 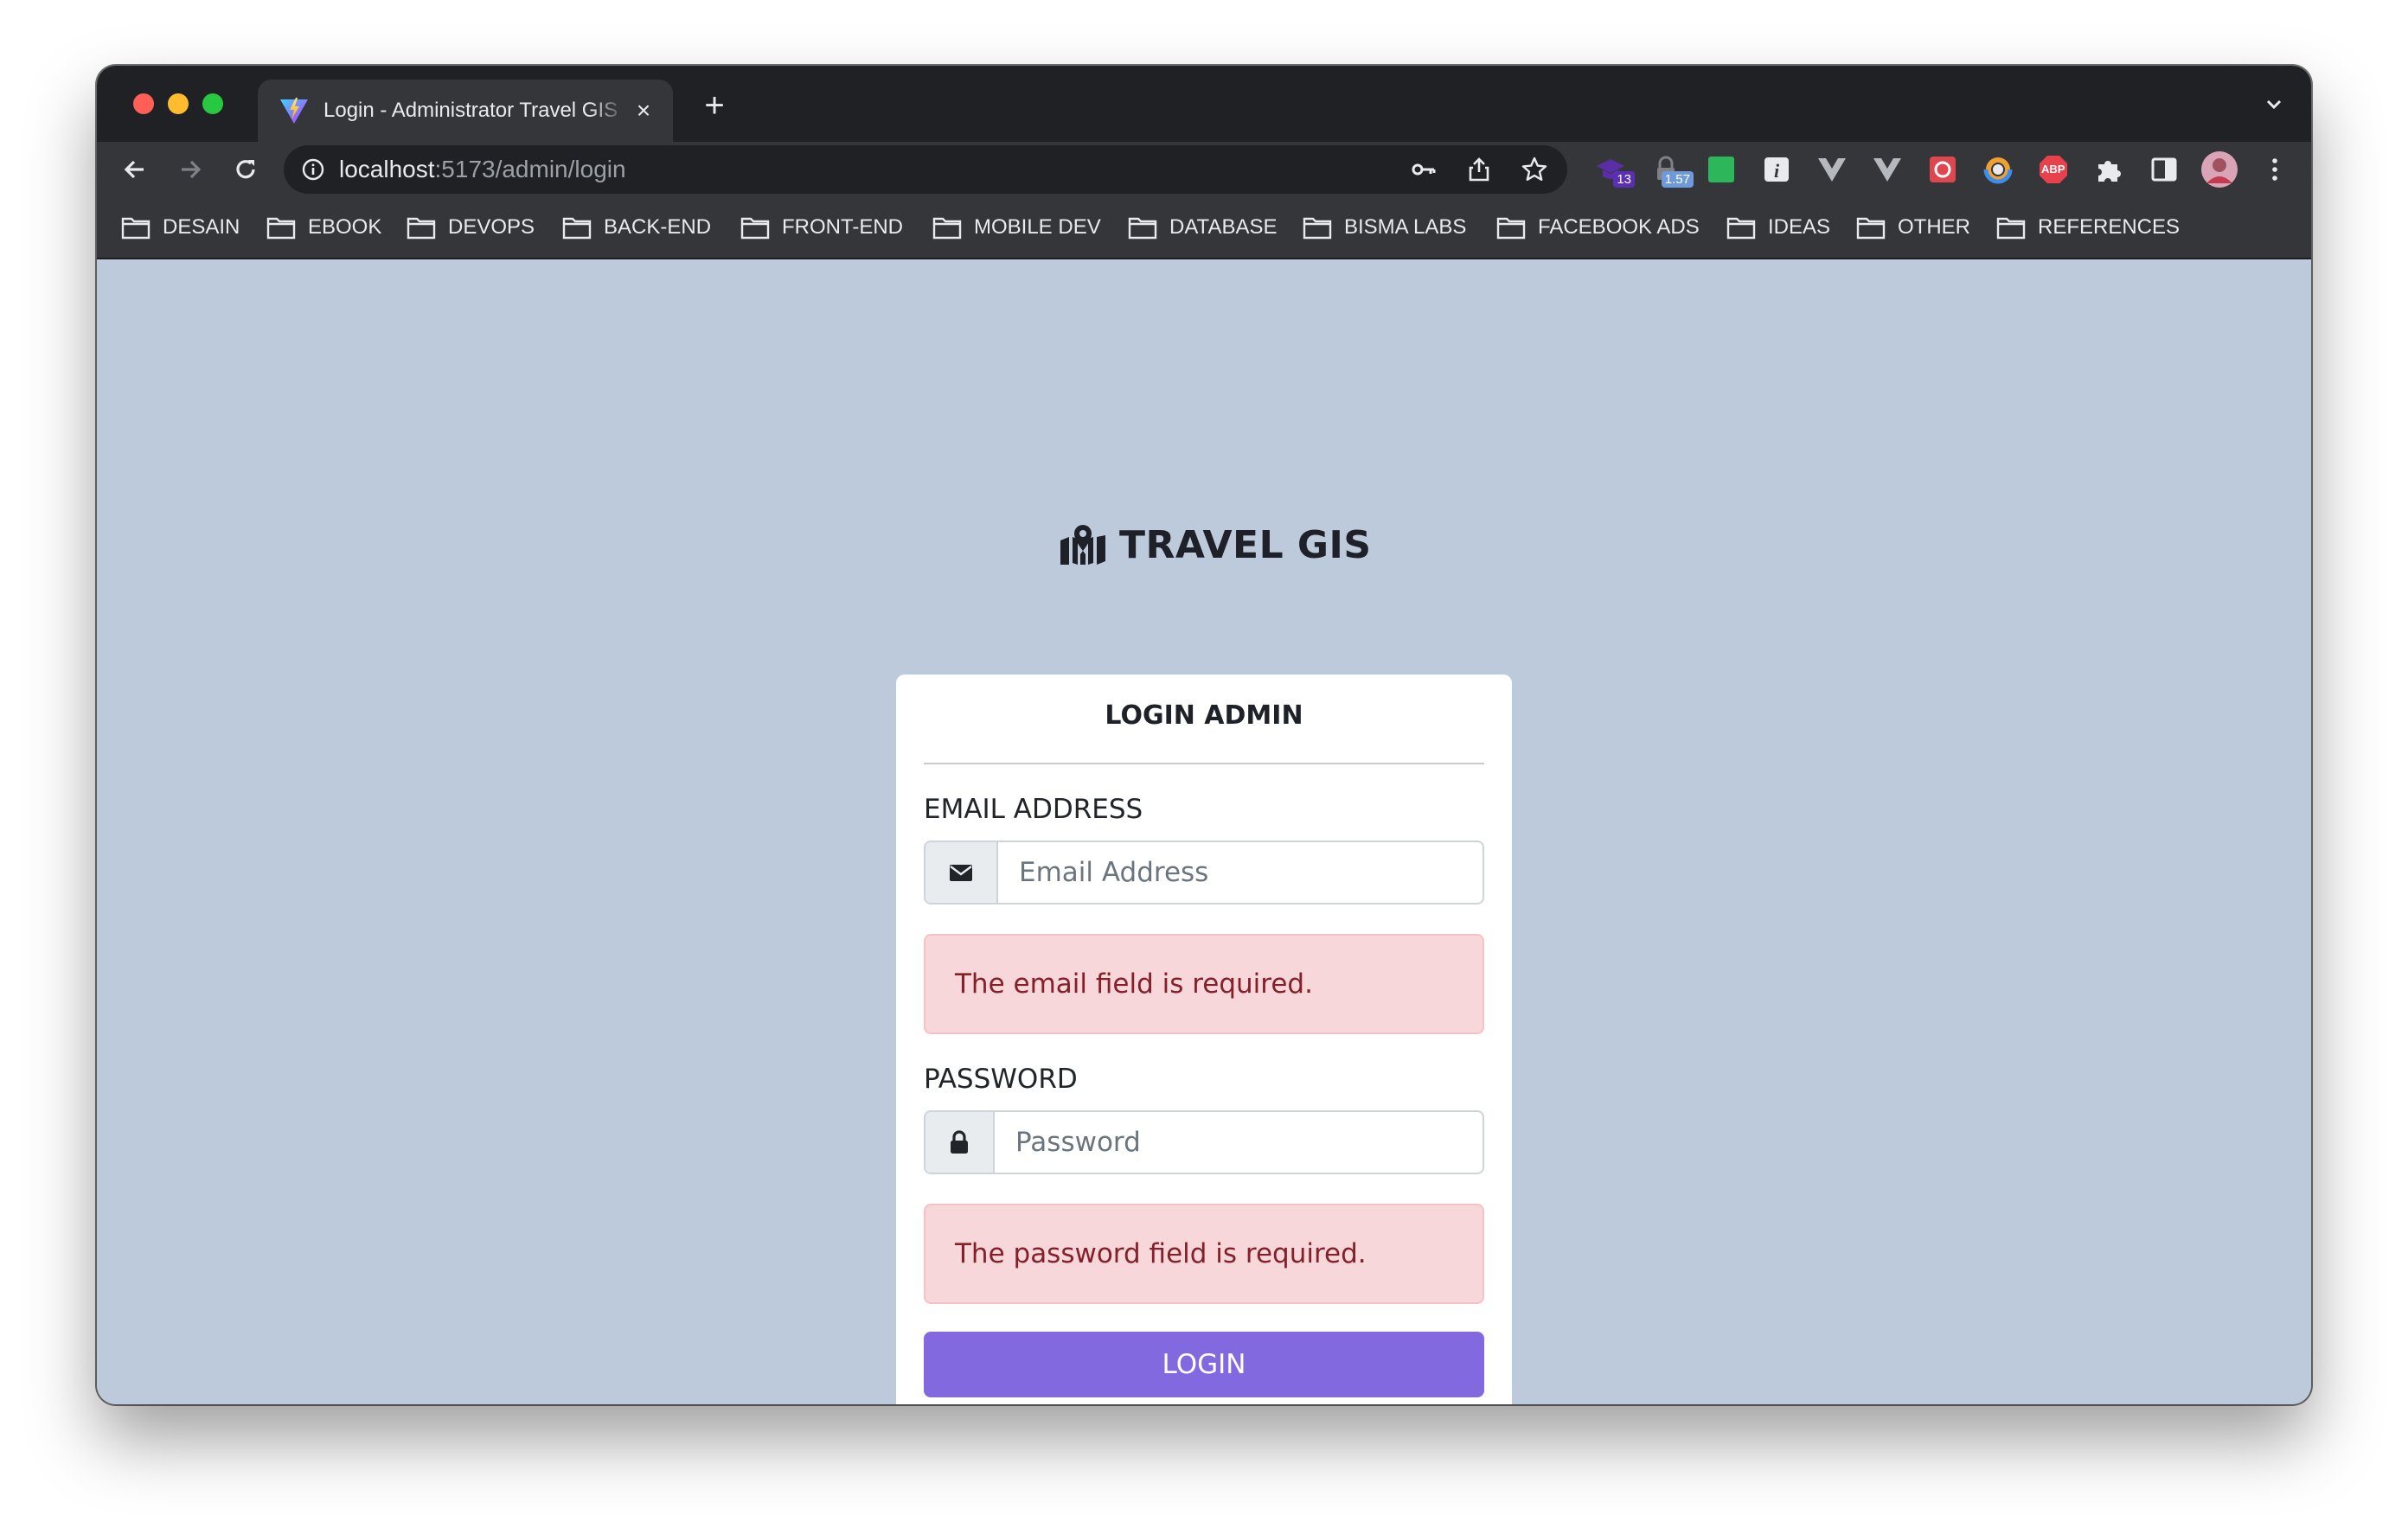 What do you see at coordinates (1619, 227) in the screenshot?
I see `bookmark-label: FACEBOOK ADS` at bounding box center [1619, 227].